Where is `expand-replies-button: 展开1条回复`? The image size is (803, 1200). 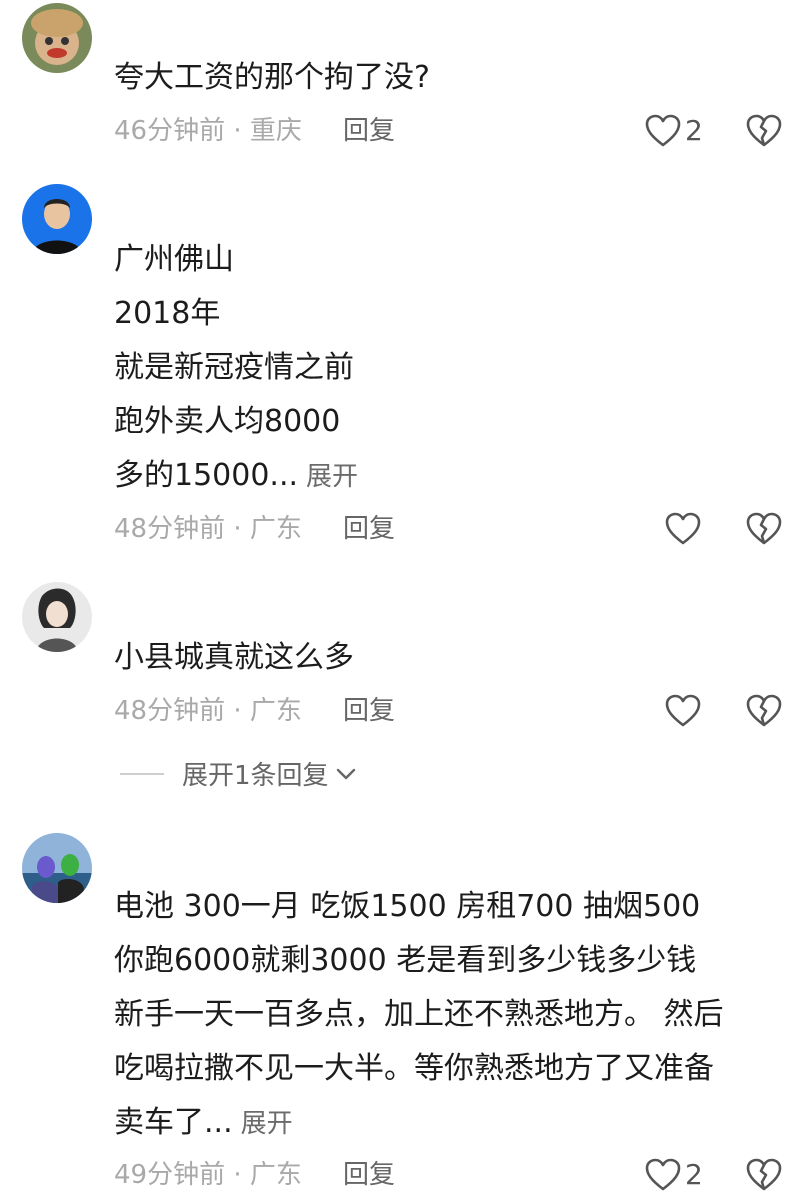
expand-replies-button: 展开1条回复 is located at coordinates (238, 773).